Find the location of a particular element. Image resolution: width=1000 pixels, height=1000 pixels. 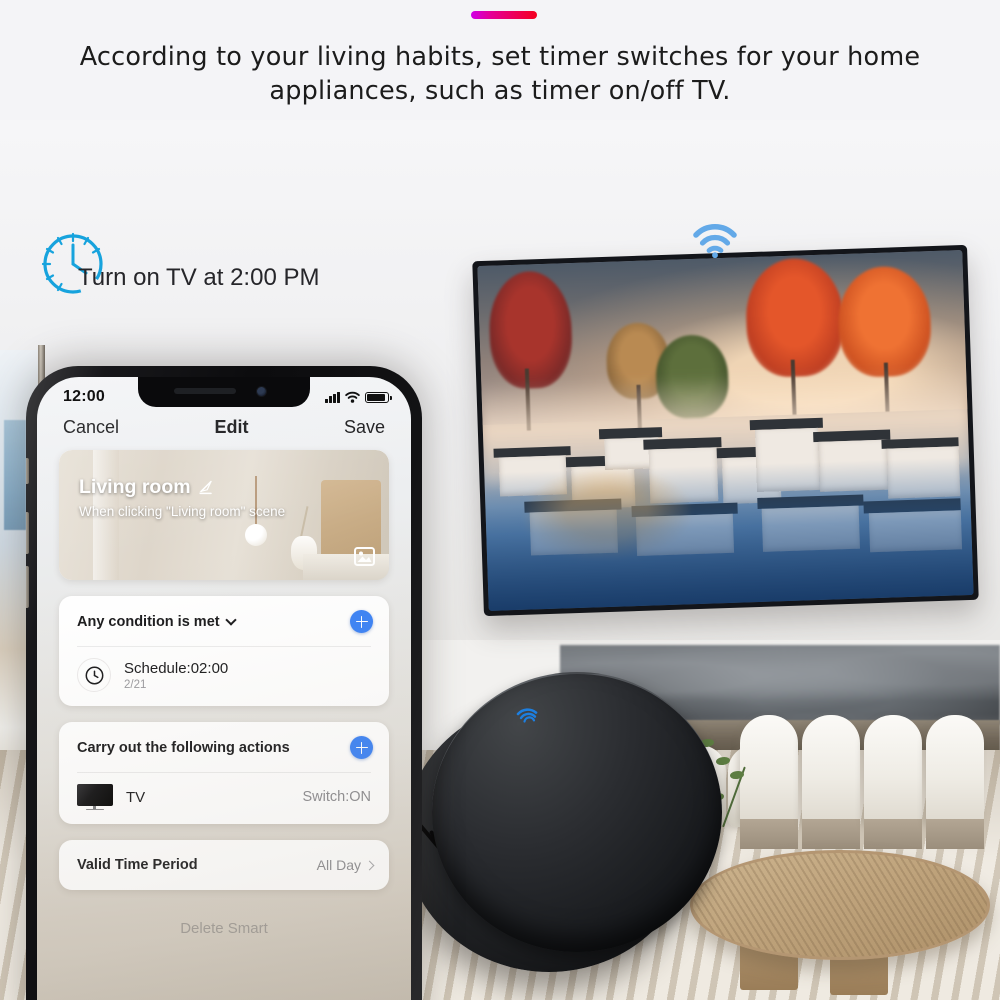

phone-mute-switch is located at coordinates (27, 471).